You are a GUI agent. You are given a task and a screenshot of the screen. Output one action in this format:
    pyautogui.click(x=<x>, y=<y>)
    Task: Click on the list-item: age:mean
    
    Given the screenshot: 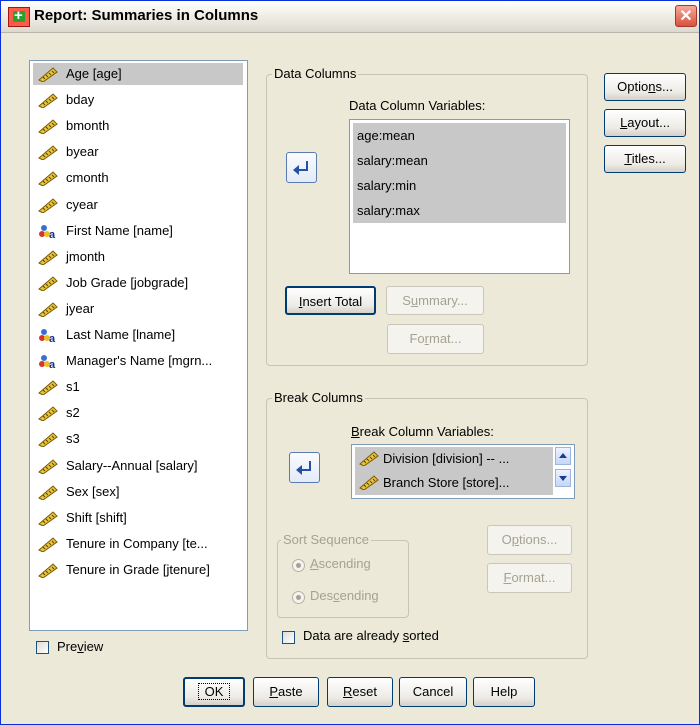 What is the action you would take?
    pyautogui.click(x=459, y=135)
    